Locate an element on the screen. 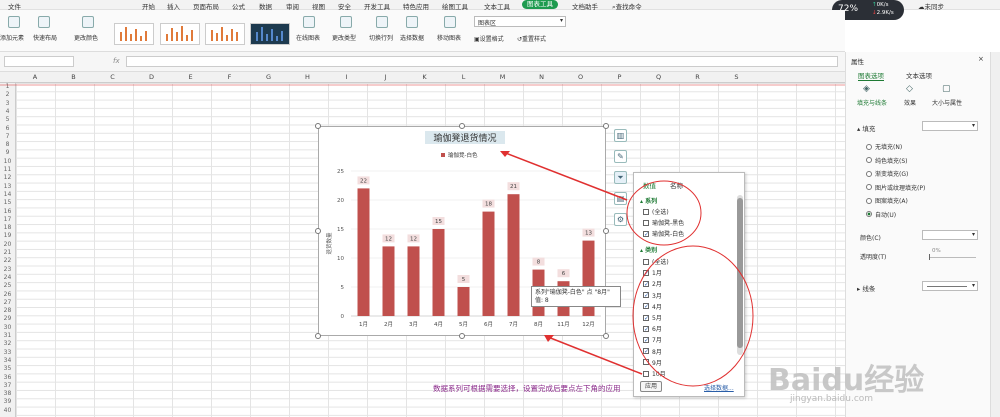 Image resolution: width=1000 pixels, height=417 pixels. fill-option: 图片或纹理填充(P) is located at coordinates (895, 187).